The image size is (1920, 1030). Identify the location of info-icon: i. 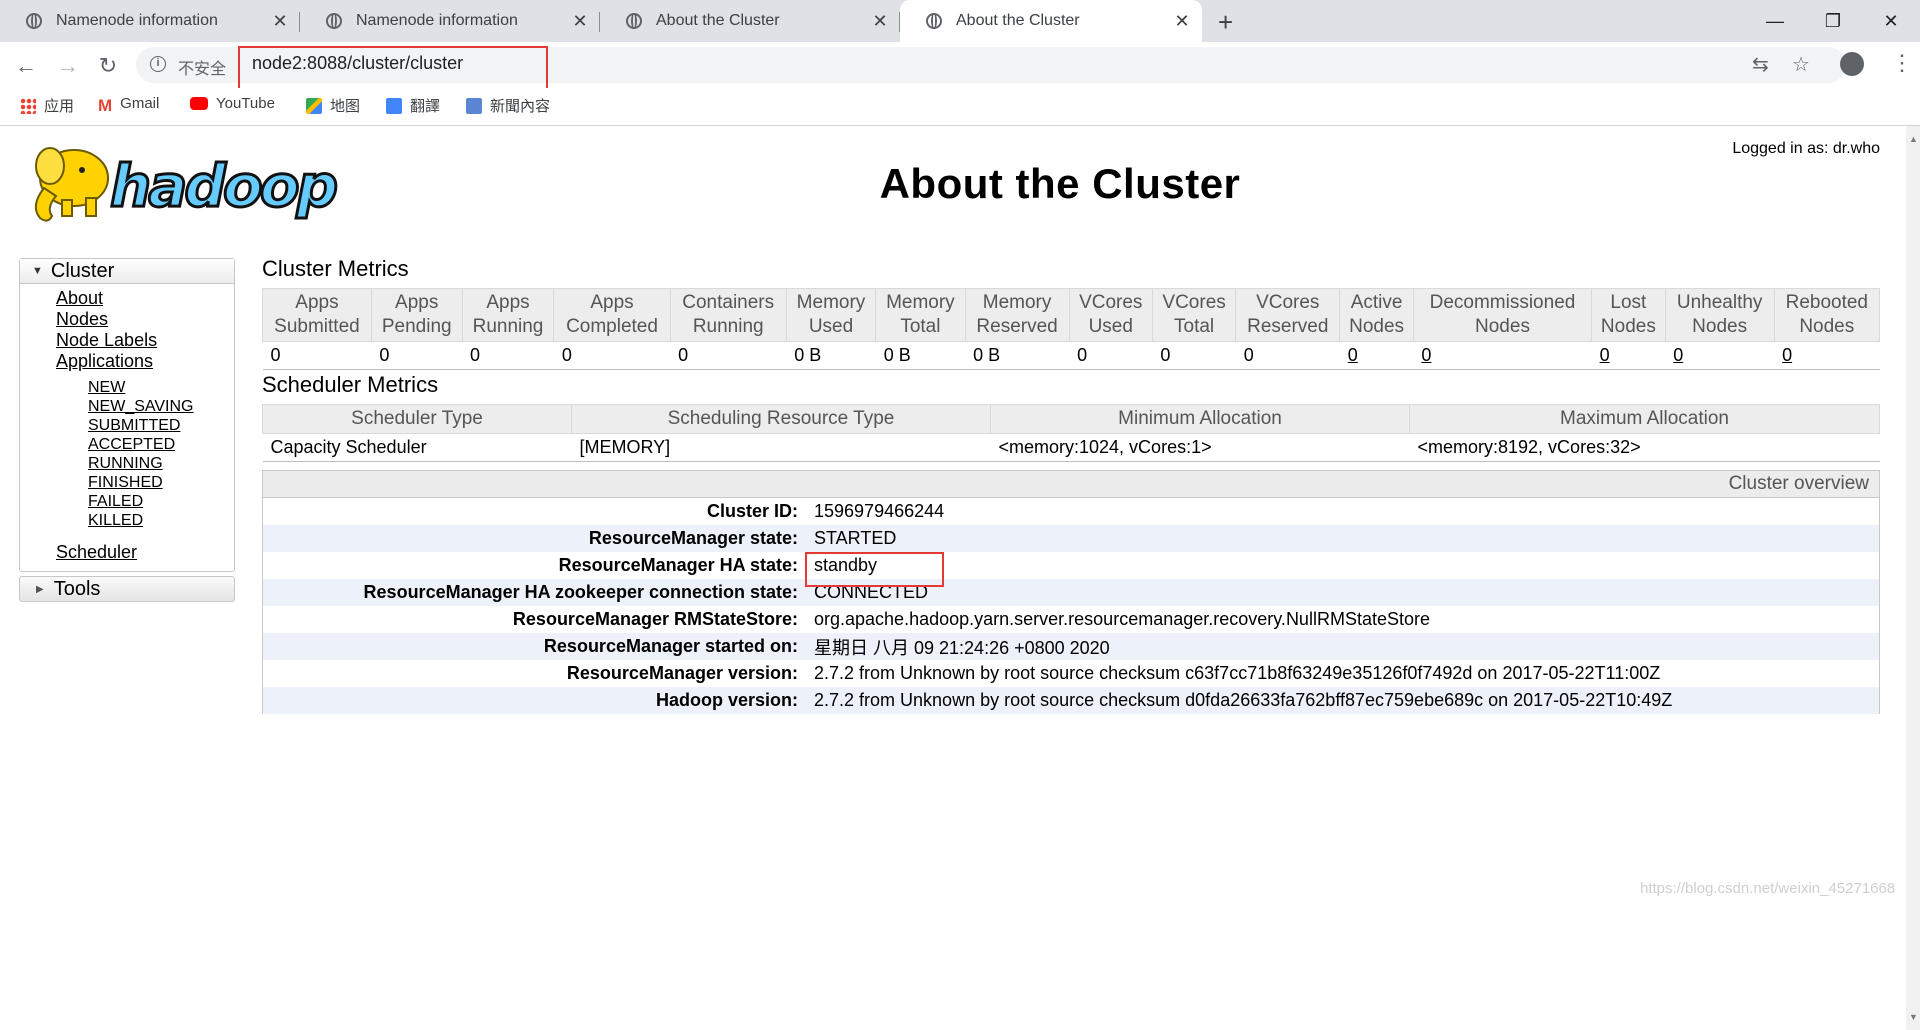
(158, 64).